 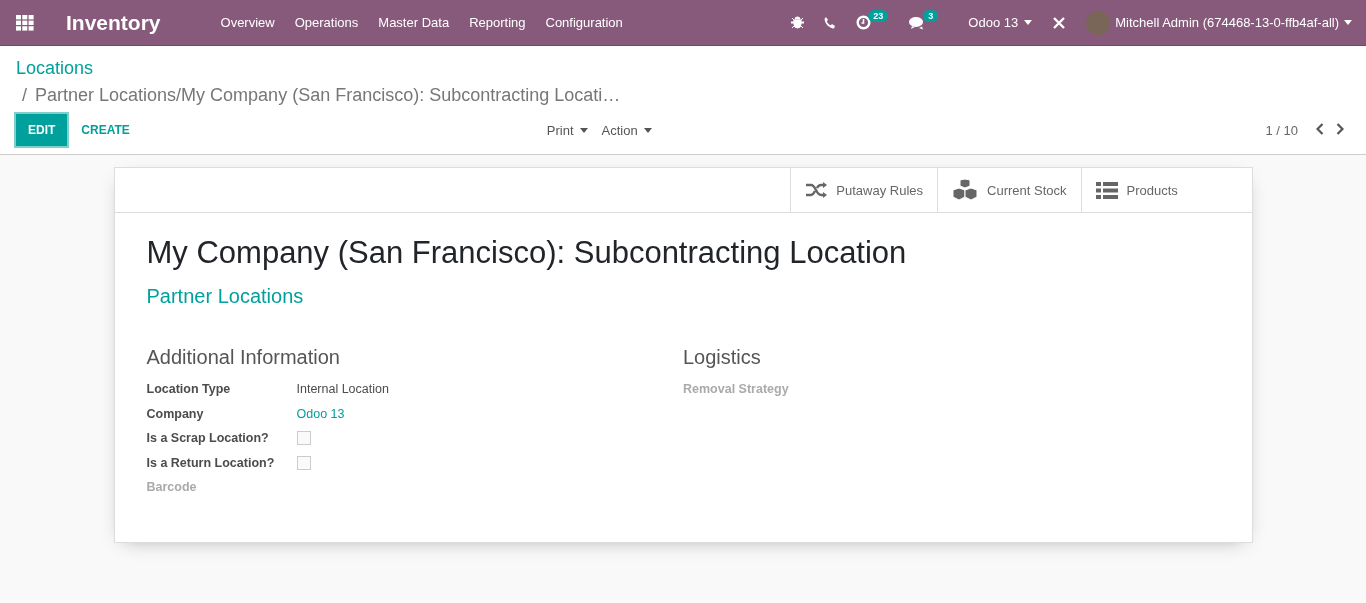 I want to click on list-icon, so click(x=1106, y=190).